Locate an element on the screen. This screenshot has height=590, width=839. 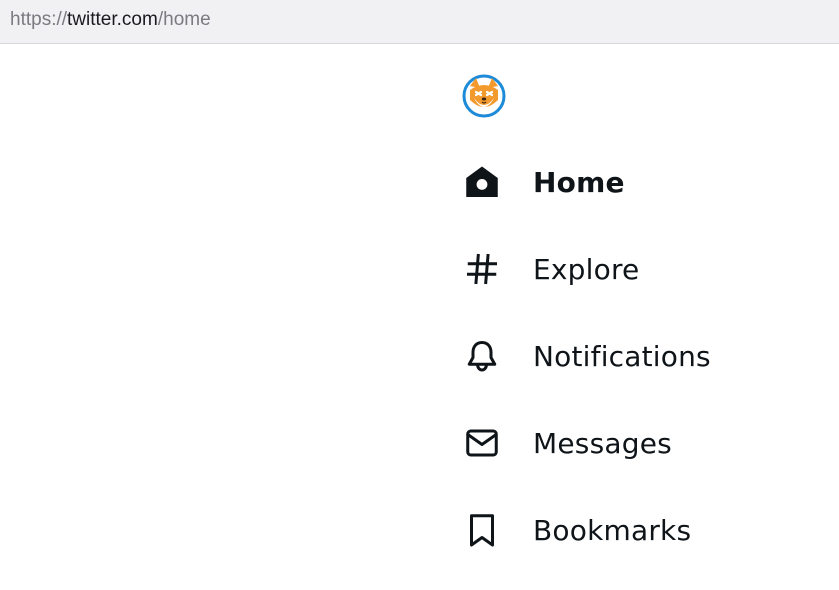
sidebar-item-label: Messages is located at coordinates (602, 443).